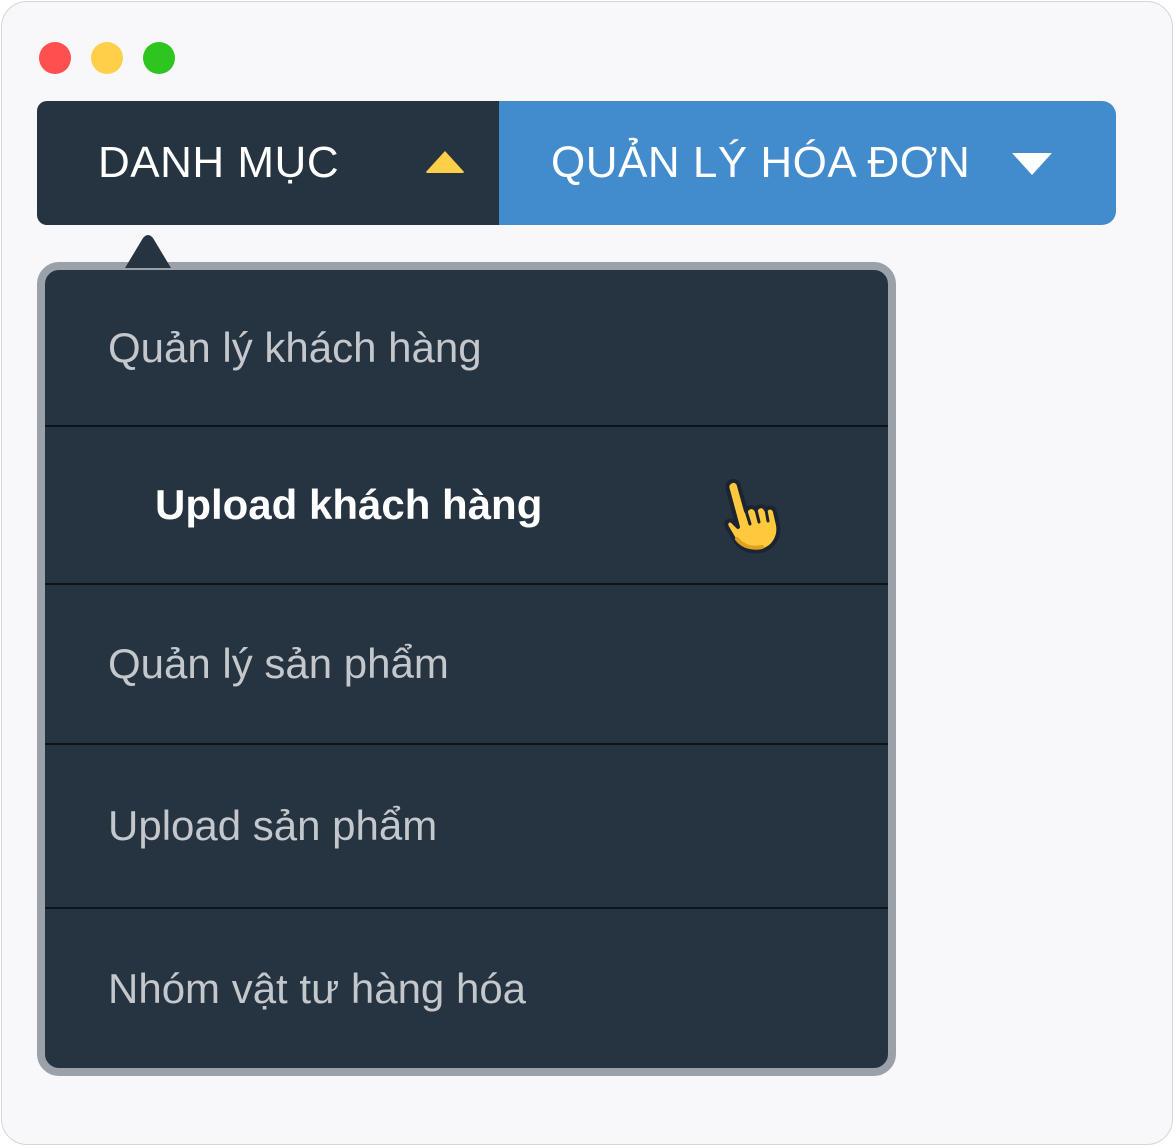  I want to click on invoice-management-menu-button: QUẢN LÝ HÓA ĐƠN, so click(807, 163).